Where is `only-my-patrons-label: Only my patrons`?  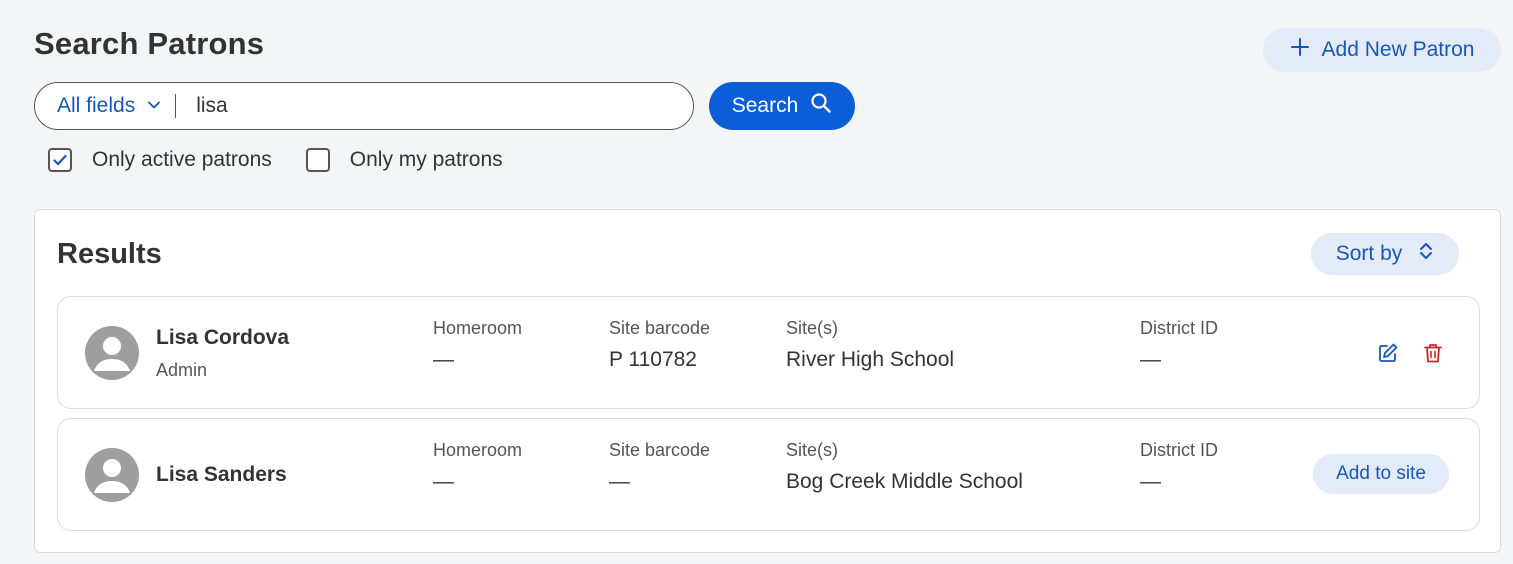
only-my-patrons-label: Only my patrons is located at coordinates (426, 159).